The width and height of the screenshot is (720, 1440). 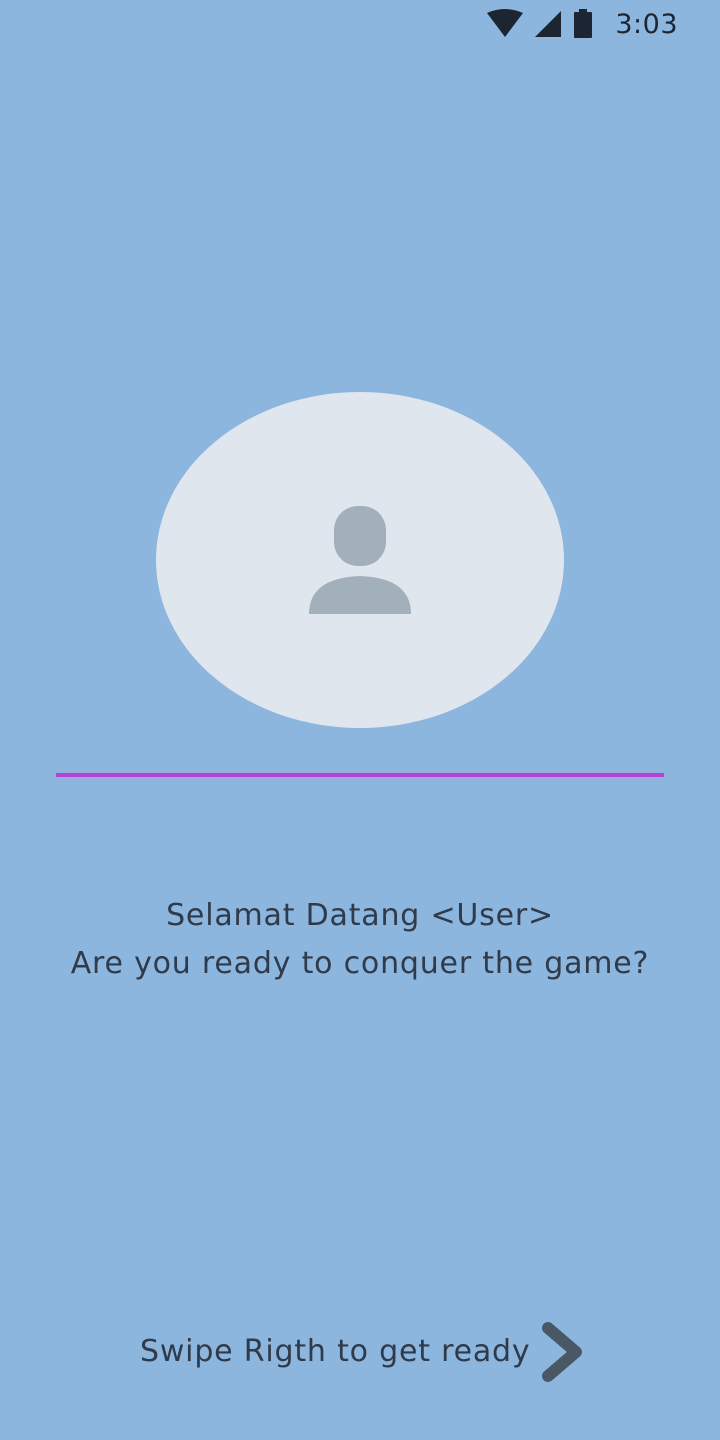 What do you see at coordinates (360, 775) in the screenshot?
I see `divider` at bounding box center [360, 775].